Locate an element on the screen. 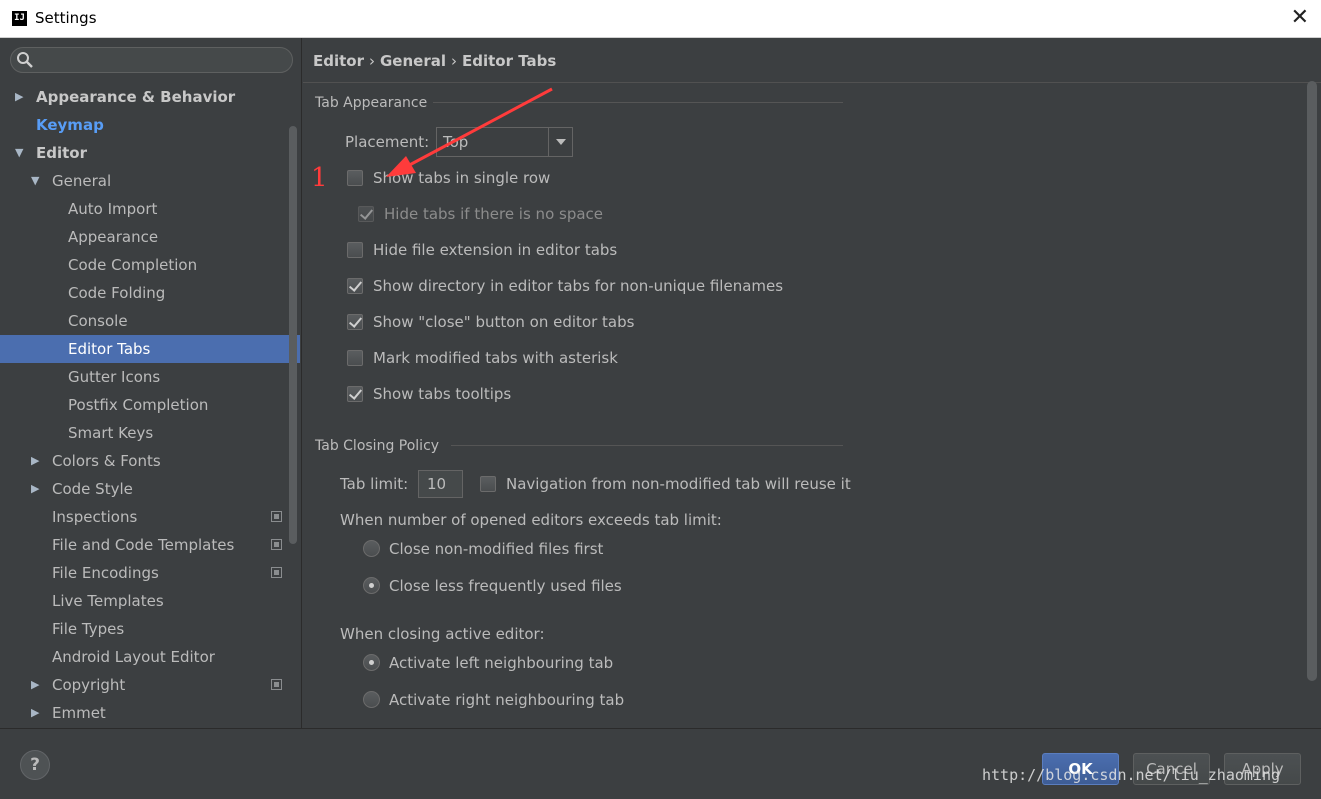  mark-modified-label: Mark modified tabs with asterisk is located at coordinates (495, 358).